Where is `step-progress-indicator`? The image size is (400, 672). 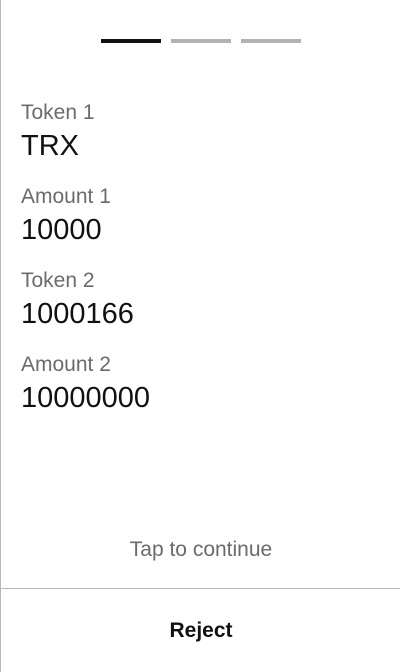
step-progress-indicator is located at coordinates (201, 41).